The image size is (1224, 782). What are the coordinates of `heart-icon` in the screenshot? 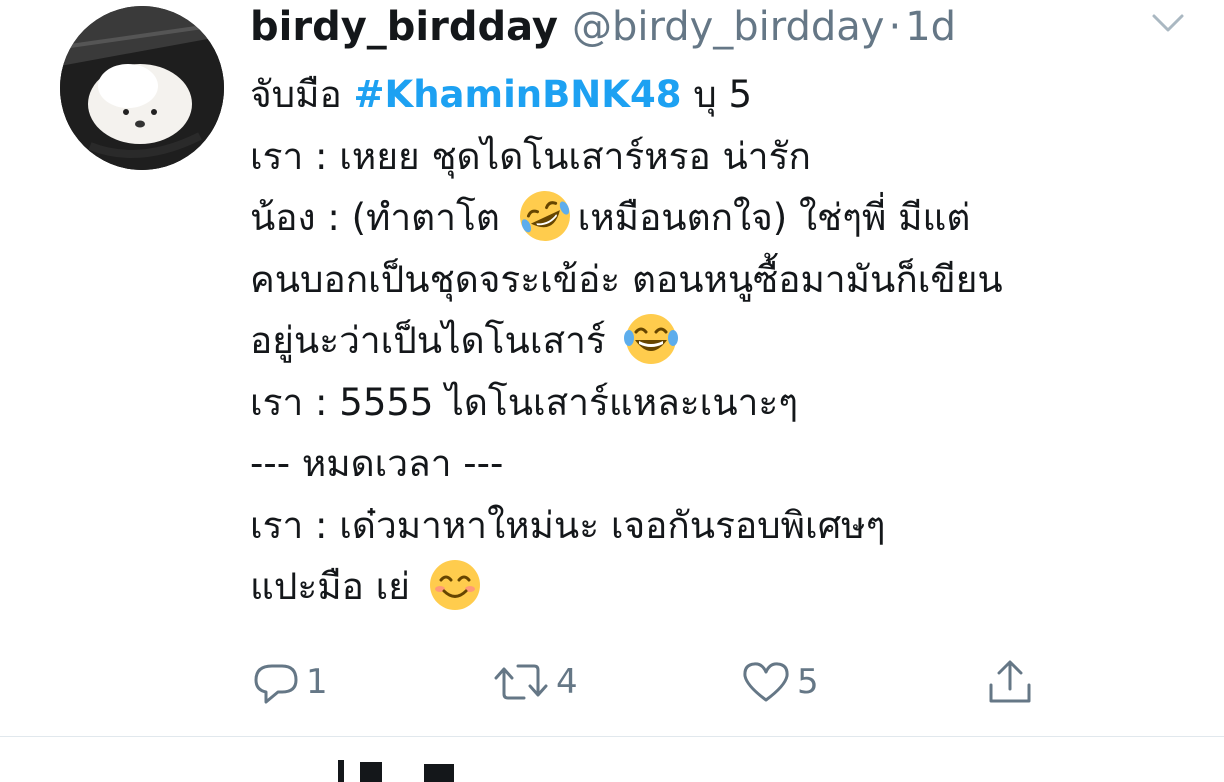 It's located at (766, 682).